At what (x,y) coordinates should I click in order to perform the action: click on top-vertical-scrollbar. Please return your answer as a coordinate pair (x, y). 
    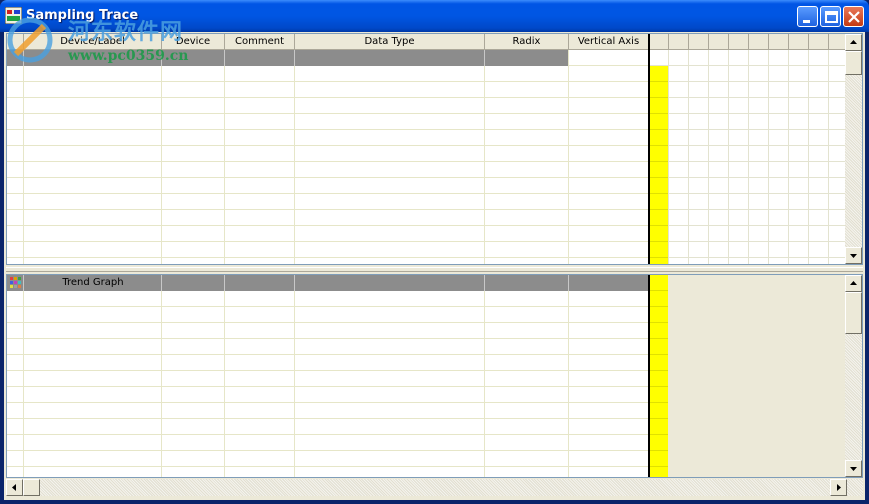
    Looking at the image, I should click on (853, 149).